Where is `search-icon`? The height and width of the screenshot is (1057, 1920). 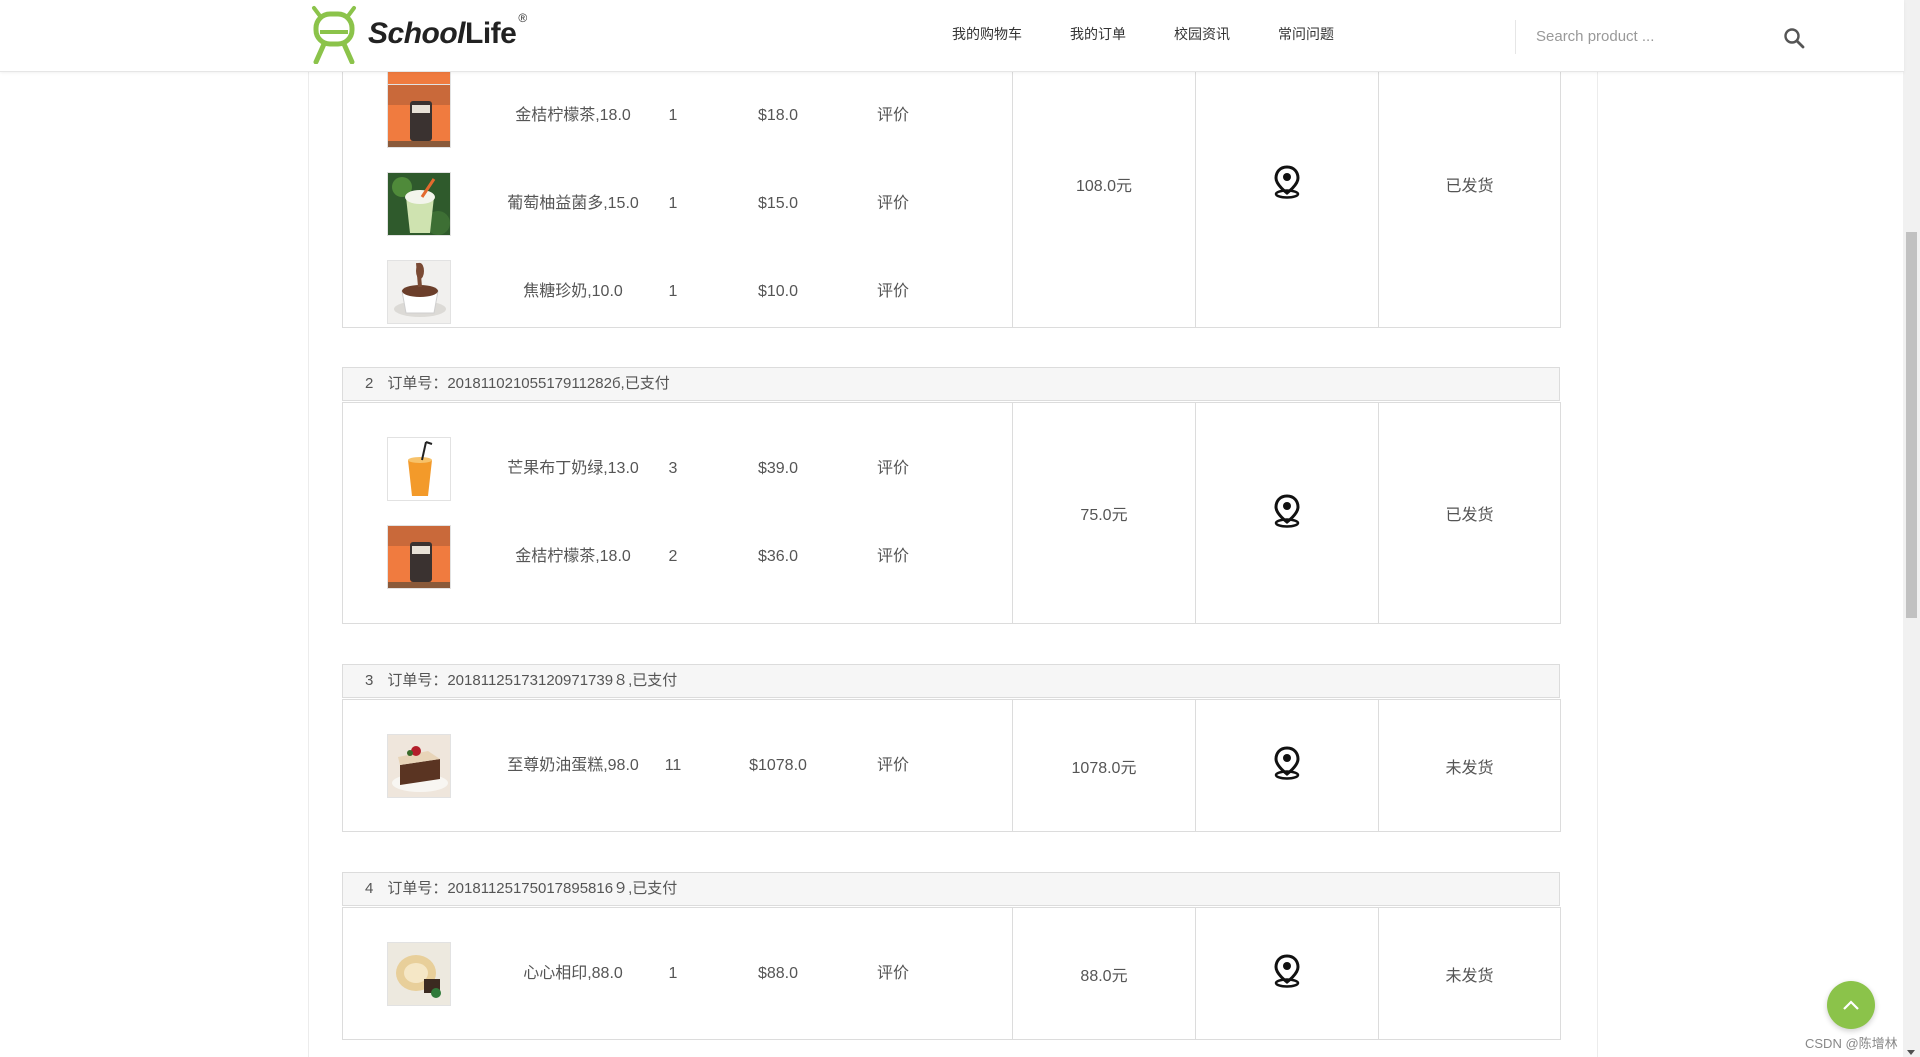 search-icon is located at coordinates (1794, 38).